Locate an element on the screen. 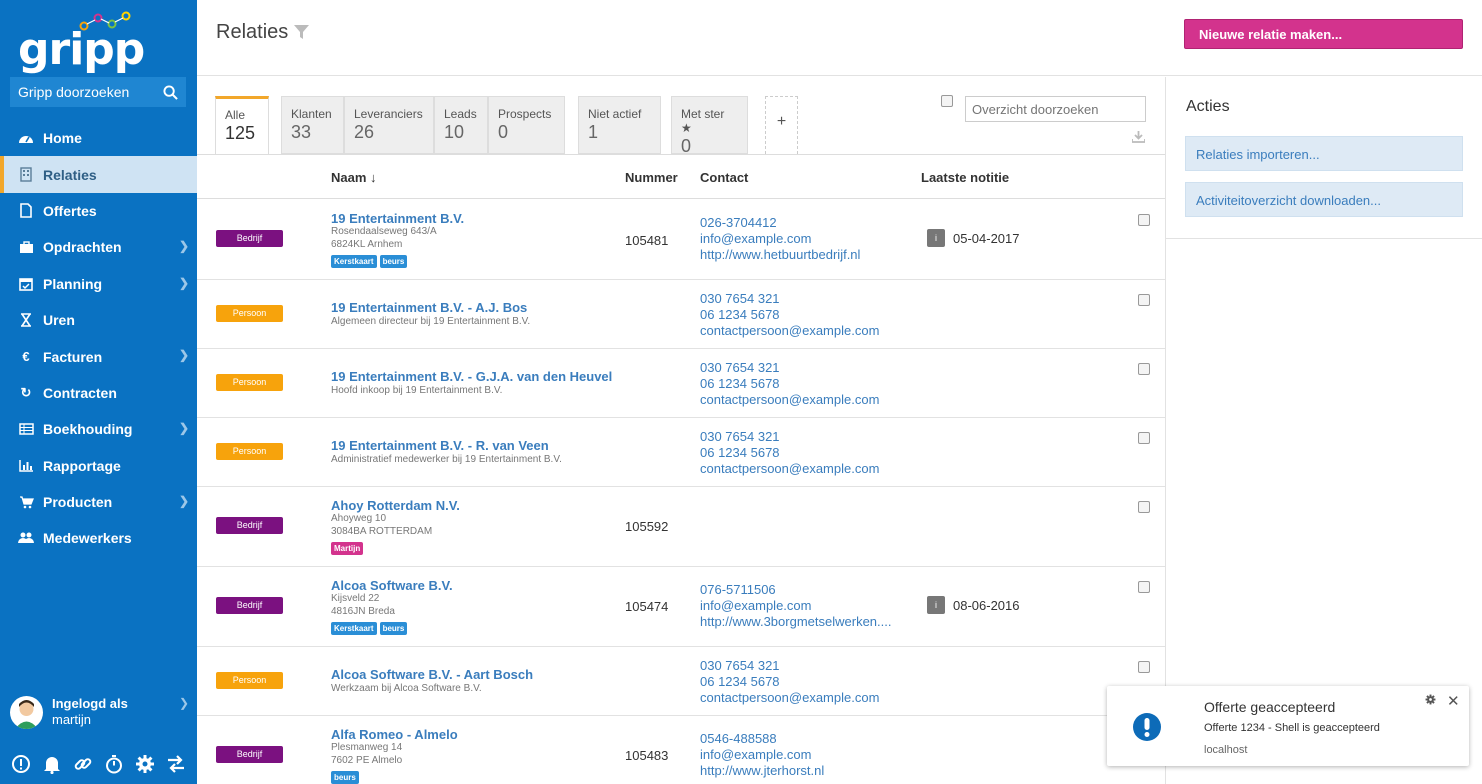 The width and height of the screenshot is (1482, 784). tab-leveranciers: Leveranciers 26 is located at coordinates (389, 125).